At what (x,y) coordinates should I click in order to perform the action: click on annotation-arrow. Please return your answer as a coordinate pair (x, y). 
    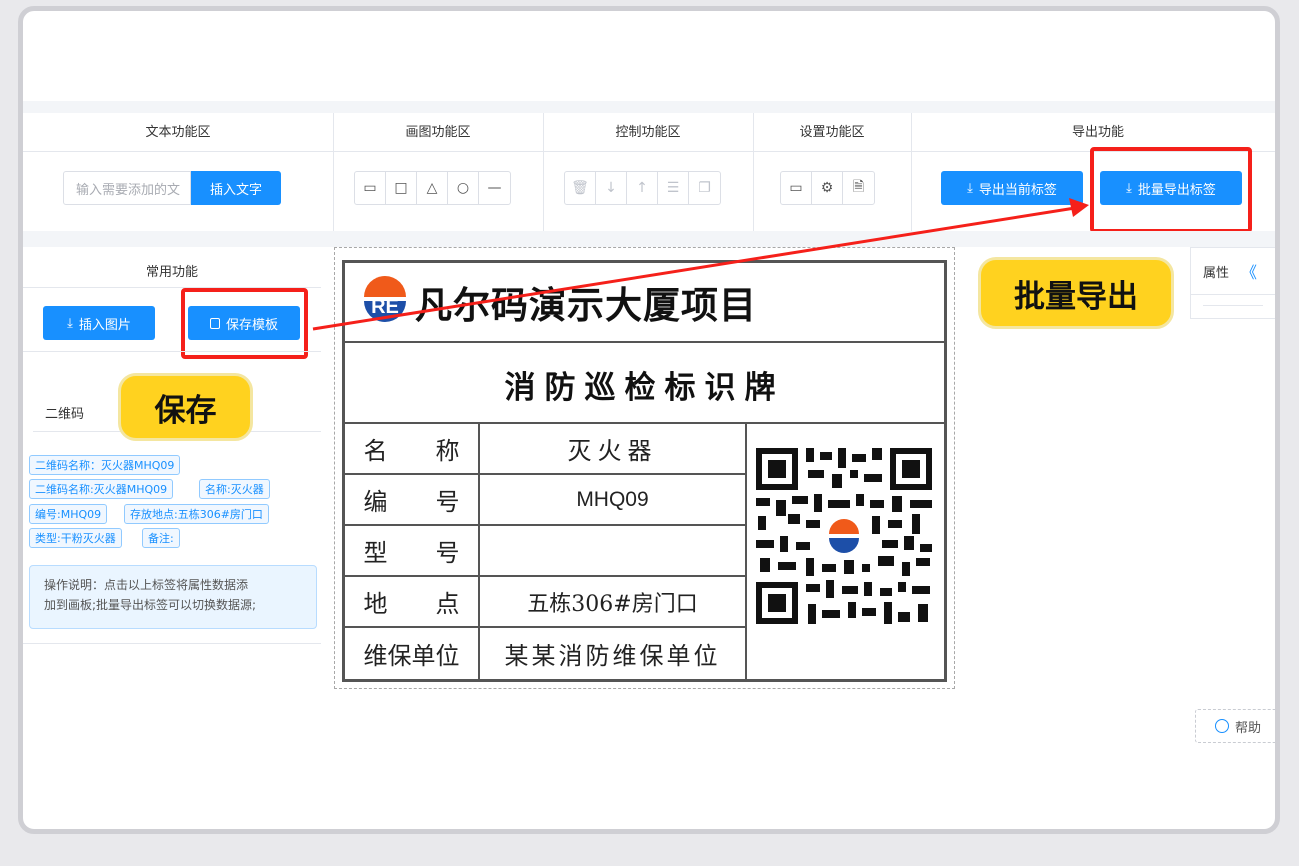
    Looking at the image, I should click on (700, 264).